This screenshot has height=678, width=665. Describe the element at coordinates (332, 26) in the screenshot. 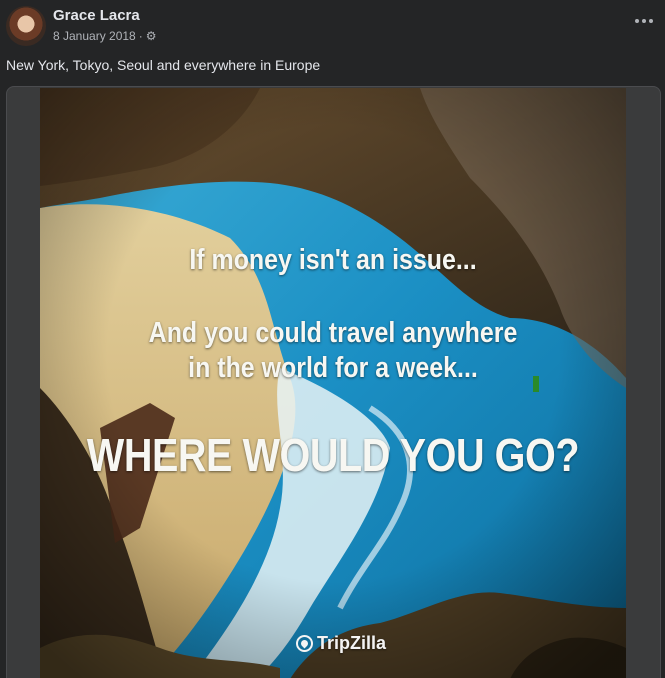

I see `post-header: Grace Lacra 8 January 2018 · ⚙` at that location.